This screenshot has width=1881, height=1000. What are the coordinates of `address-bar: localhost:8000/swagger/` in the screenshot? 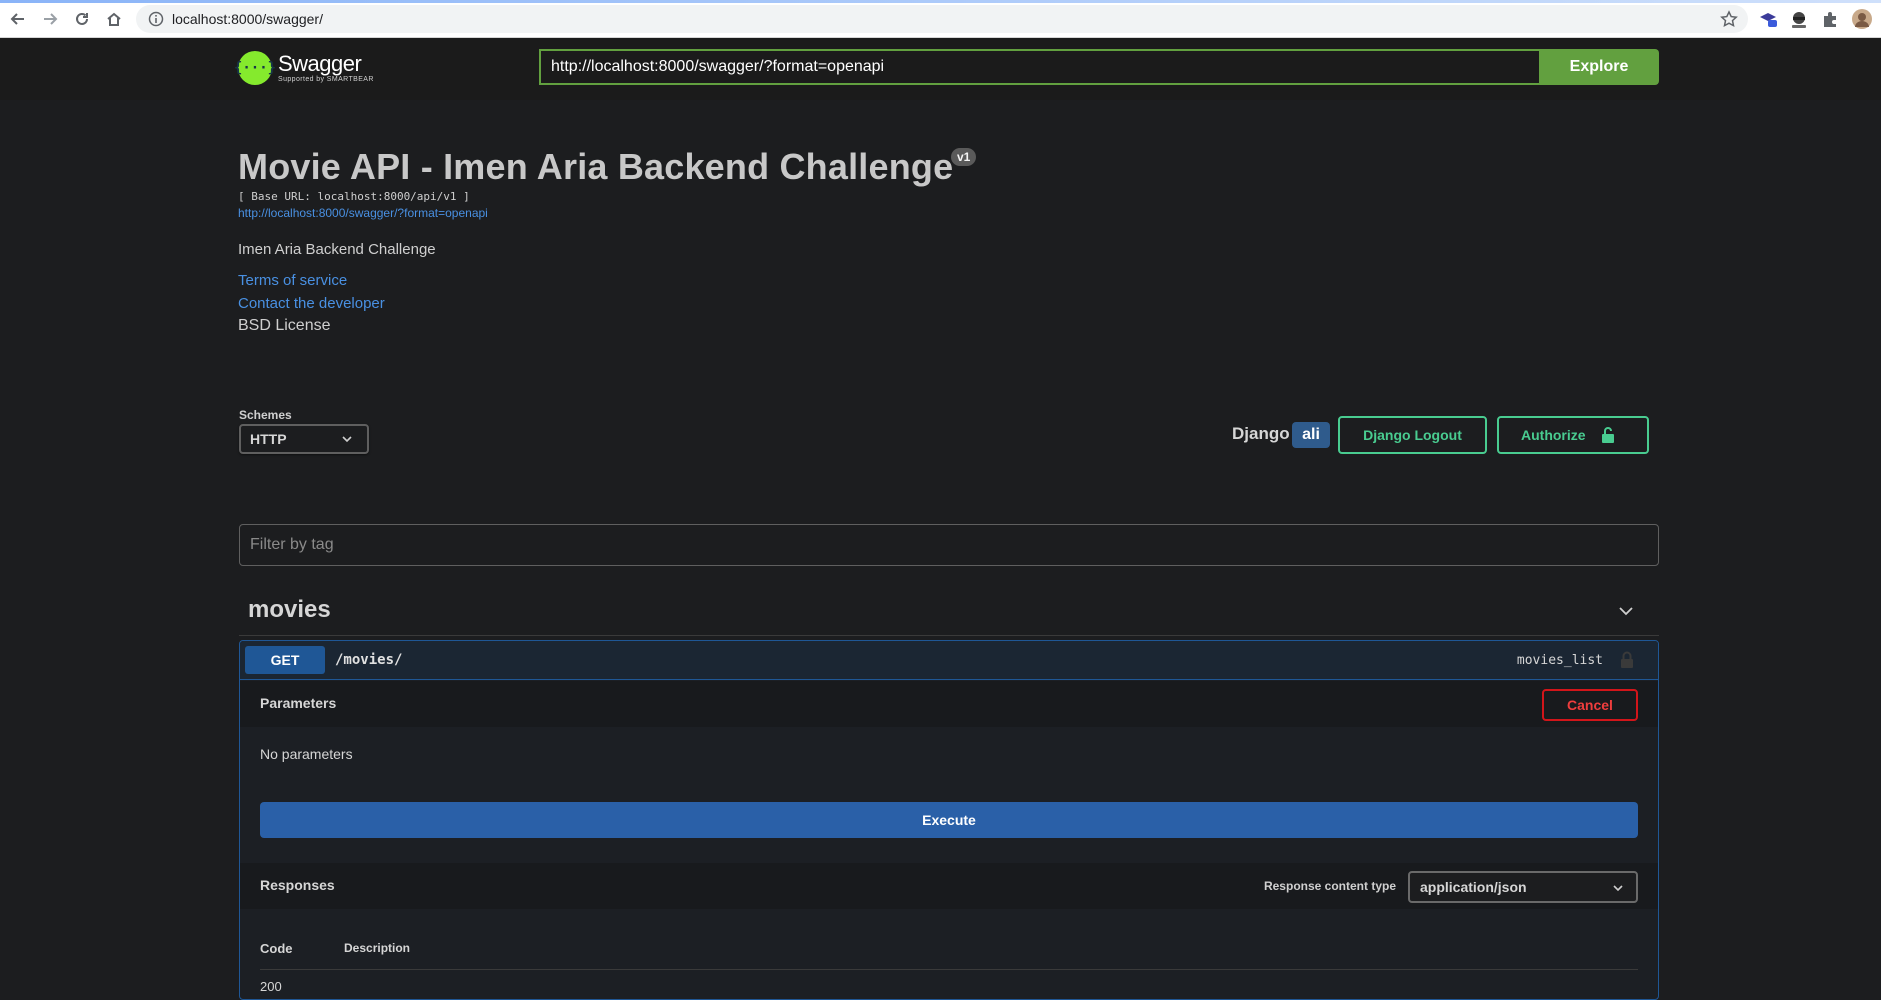 It's located at (942, 19).